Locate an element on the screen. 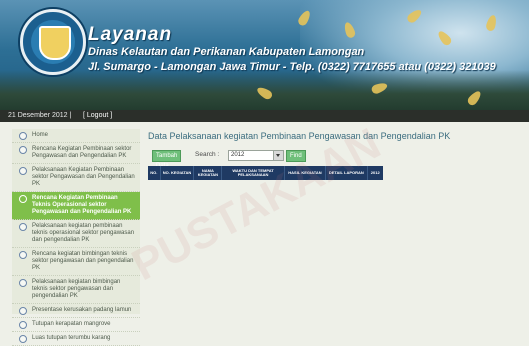  column-header: 2012 is located at coordinates (375, 172).